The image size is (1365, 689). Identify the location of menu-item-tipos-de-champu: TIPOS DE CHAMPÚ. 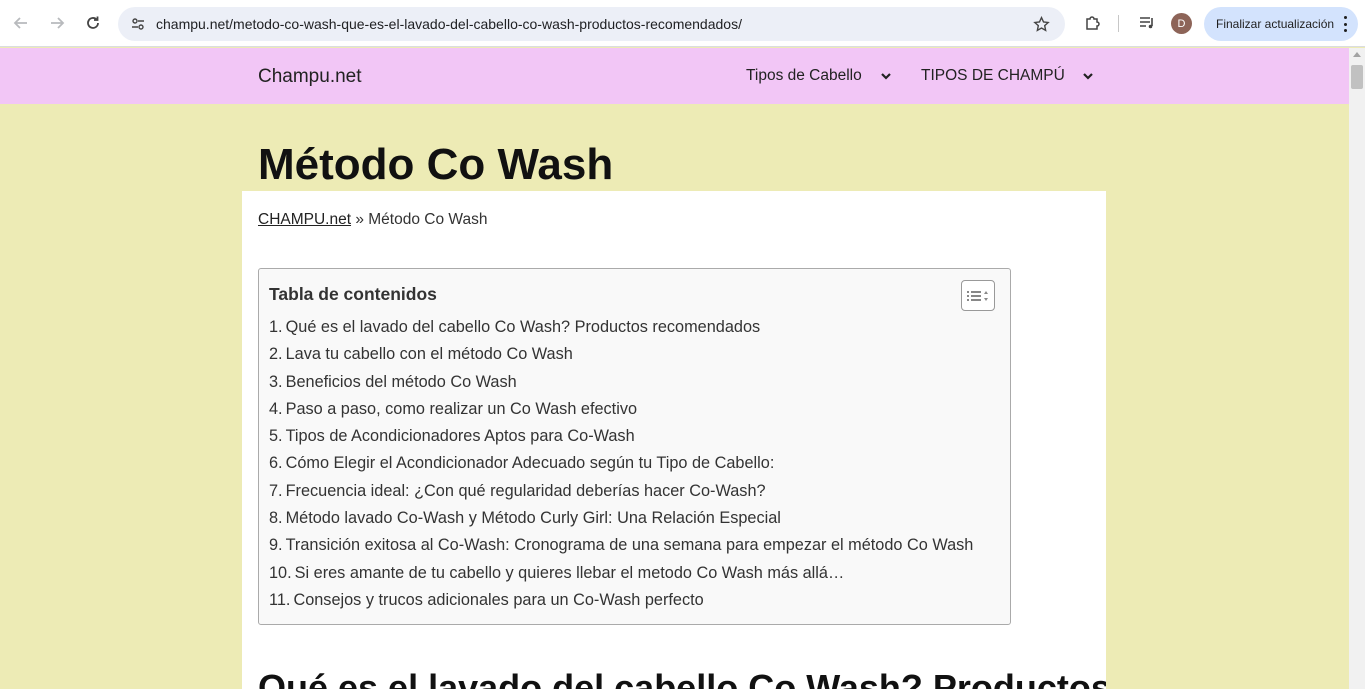
(1007, 76).